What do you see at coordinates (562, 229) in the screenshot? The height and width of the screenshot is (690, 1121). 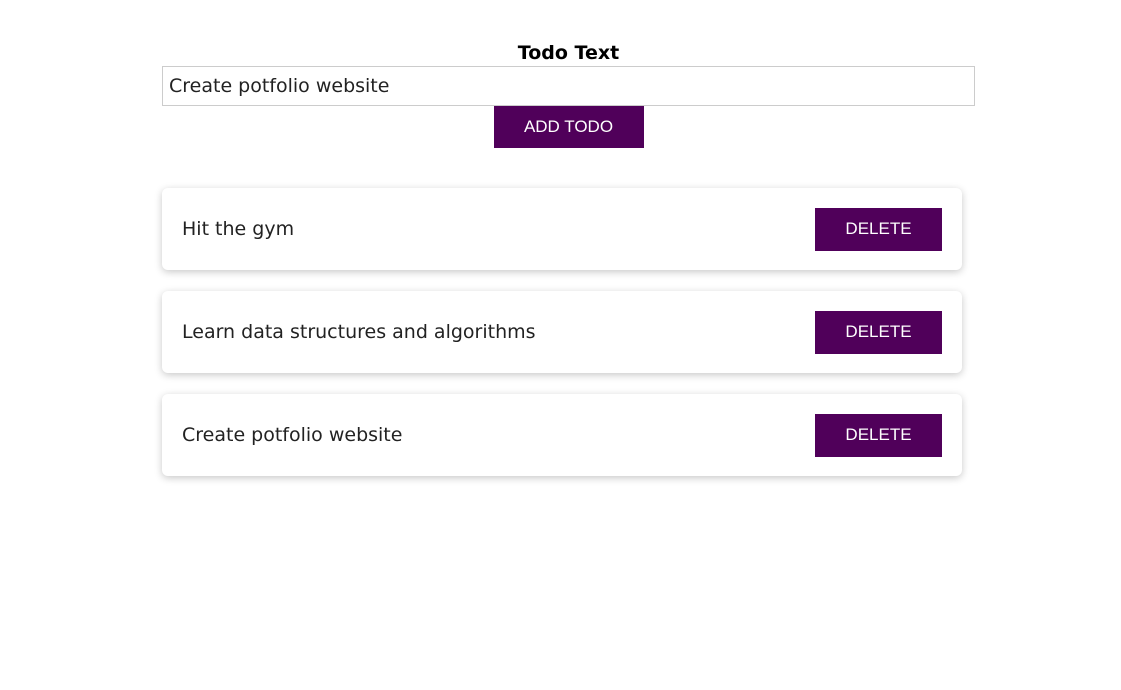 I see `todo-item: Hit the gym DELETE` at bounding box center [562, 229].